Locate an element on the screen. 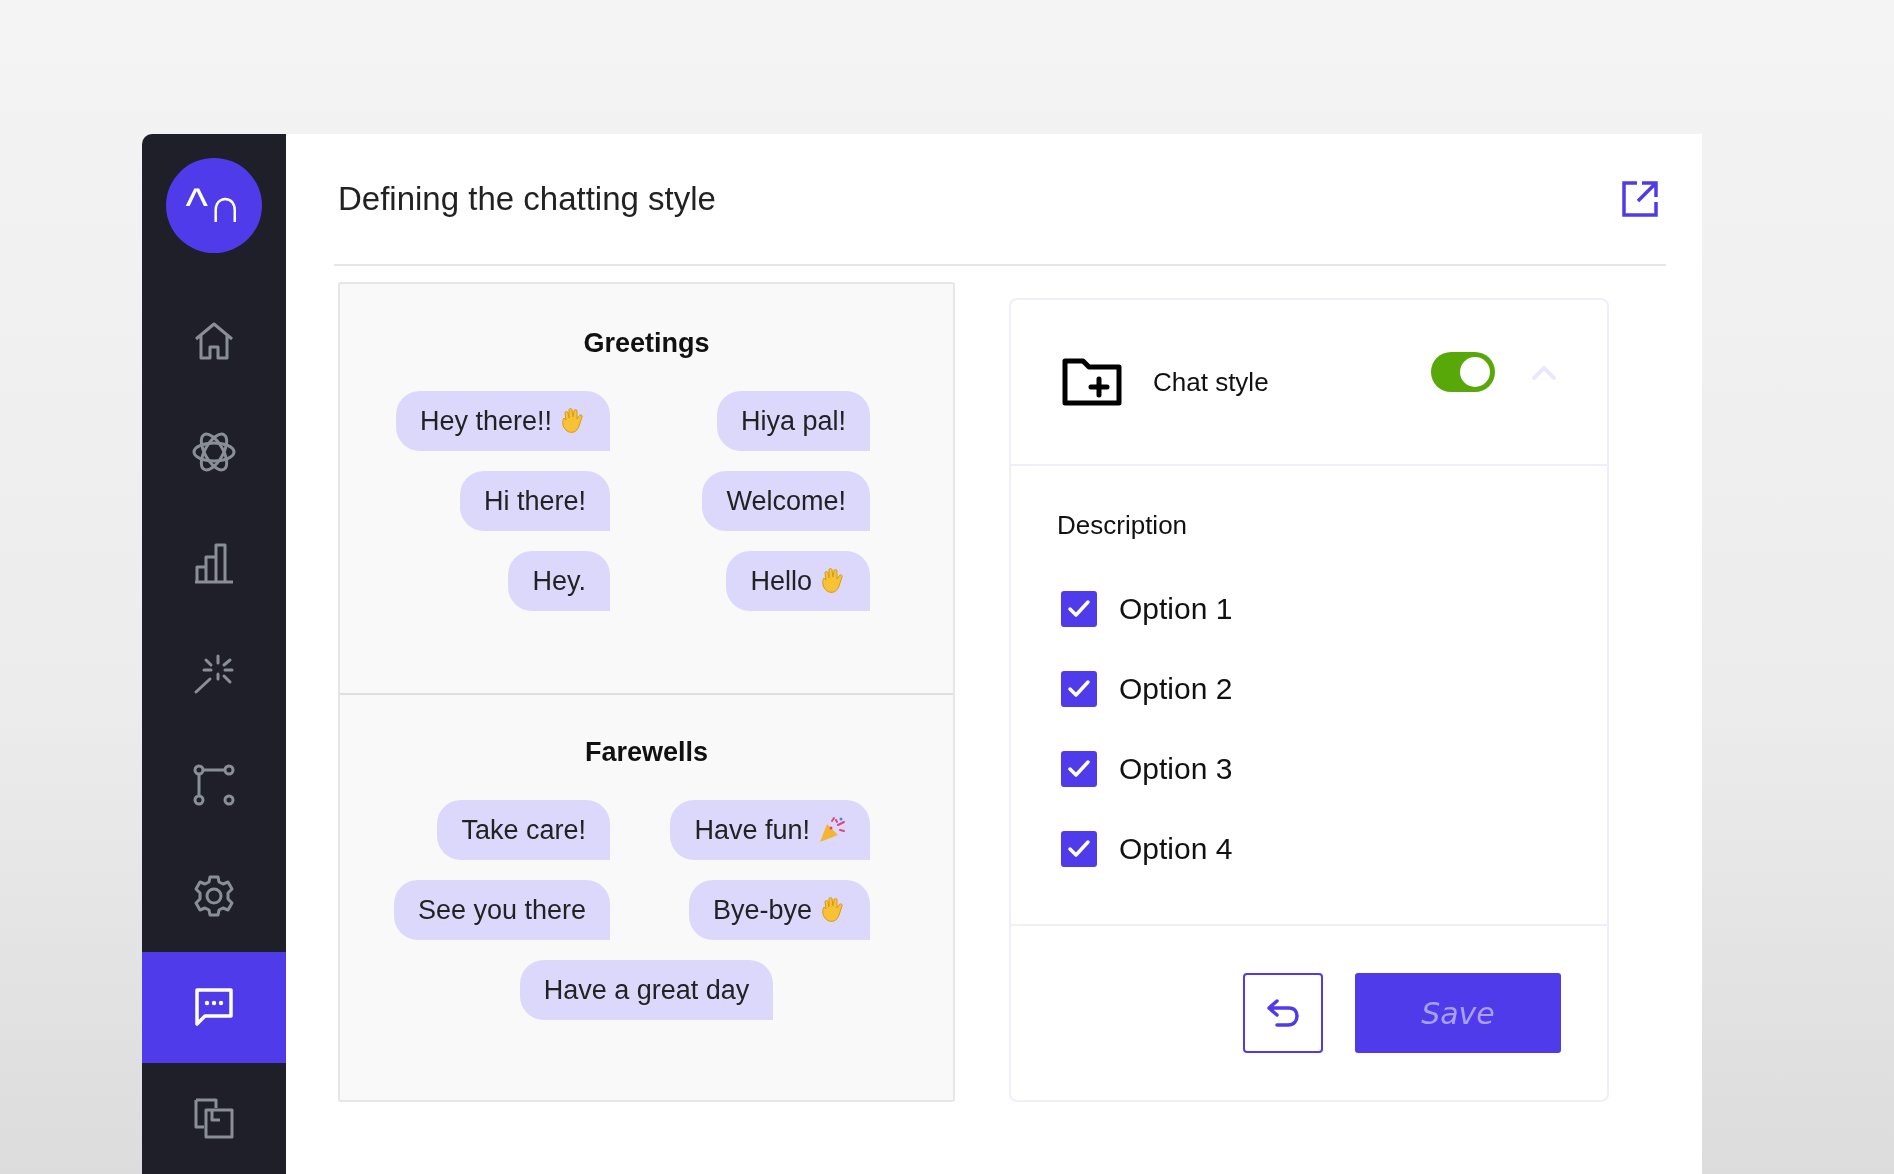 Image resolution: width=1894 pixels, height=1174 pixels. panel-title: Chat style is located at coordinates (1211, 382).